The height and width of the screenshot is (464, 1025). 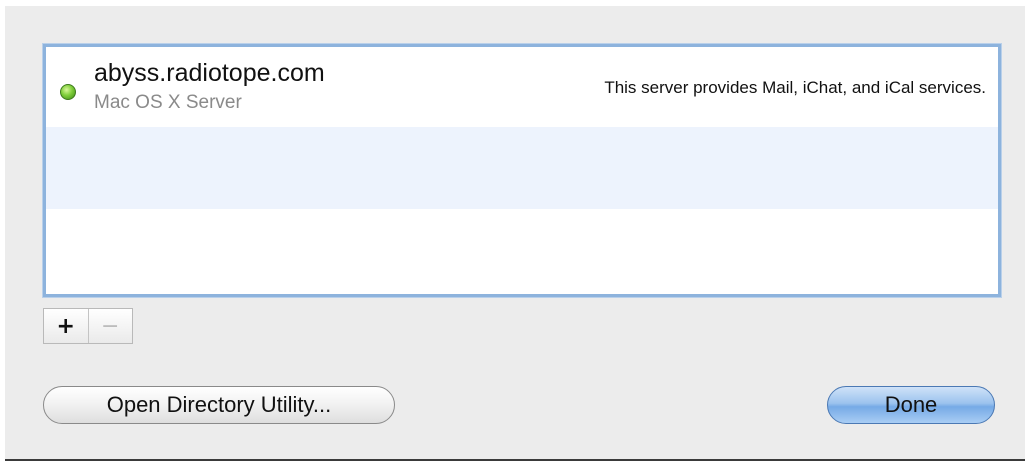 I want to click on add-server-button: +, so click(x=66, y=326).